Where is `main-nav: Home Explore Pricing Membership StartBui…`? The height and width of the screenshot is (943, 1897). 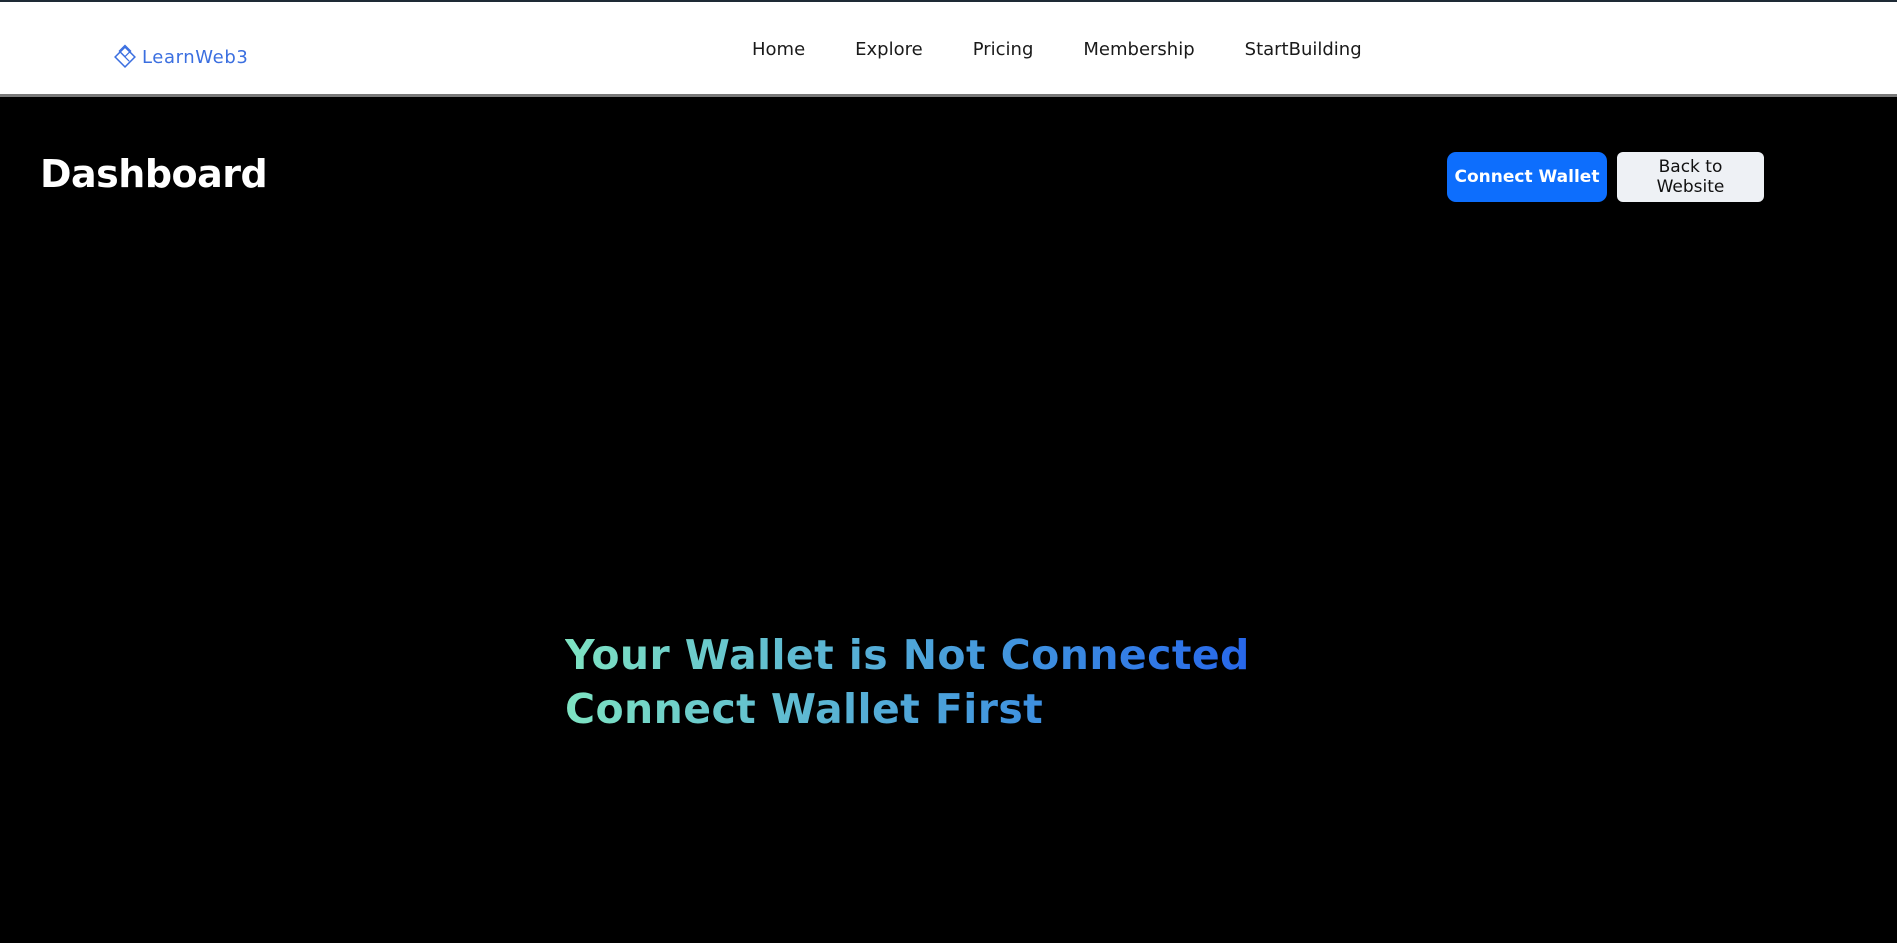
main-nav: Home Explore Pricing Membership StartBui… is located at coordinates (1057, 49).